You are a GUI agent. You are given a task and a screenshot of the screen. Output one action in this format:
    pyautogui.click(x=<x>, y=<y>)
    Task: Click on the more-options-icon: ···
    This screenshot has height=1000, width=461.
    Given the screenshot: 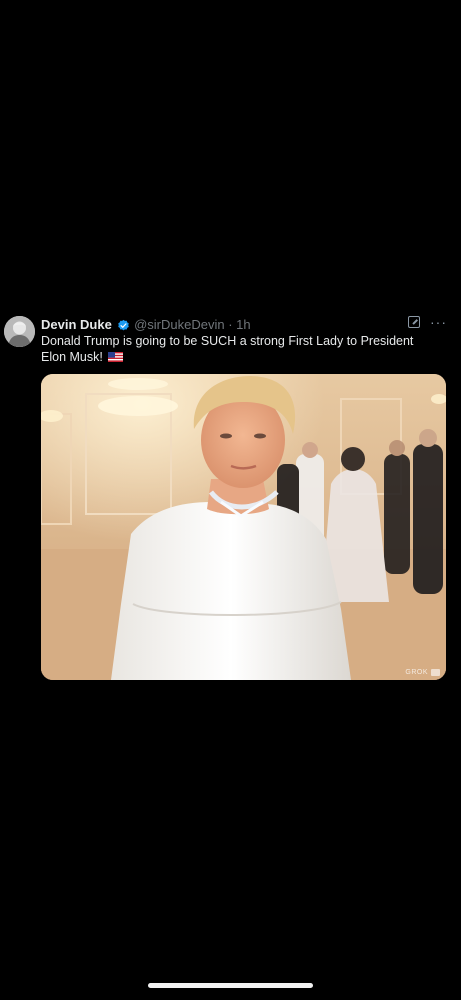 What is the action you would take?
    pyautogui.click(x=438, y=322)
    